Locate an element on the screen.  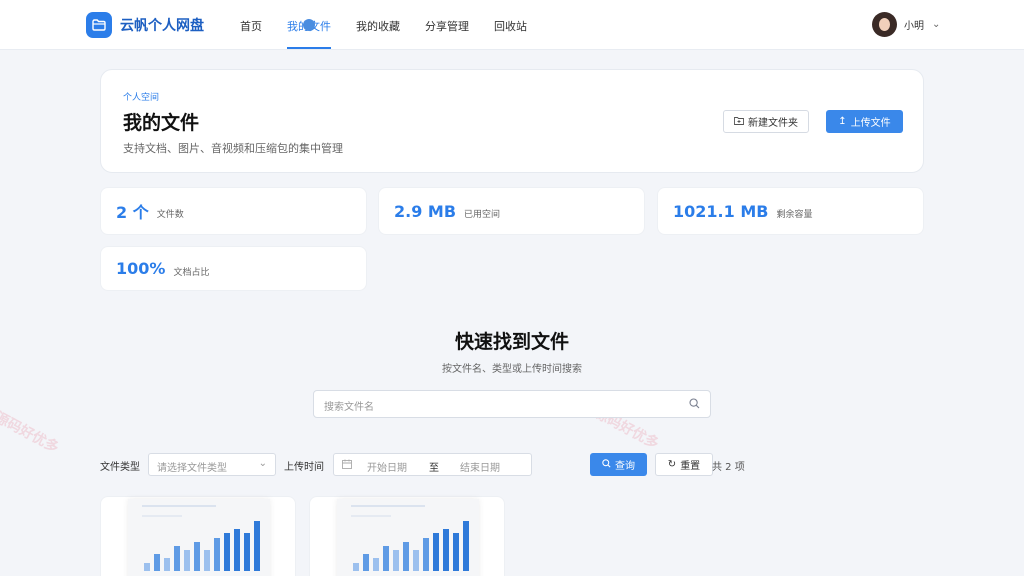
search-placeholder: 搜索文件名 is located at coordinates (349, 407).